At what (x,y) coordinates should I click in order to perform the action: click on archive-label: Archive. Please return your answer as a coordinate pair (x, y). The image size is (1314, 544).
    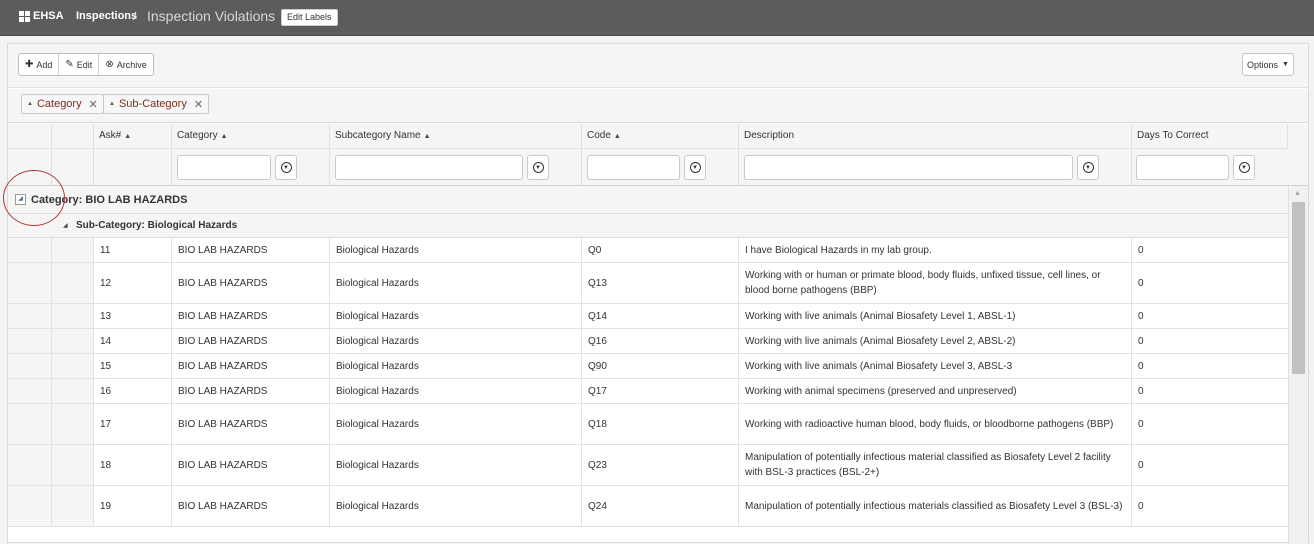
    Looking at the image, I should click on (131, 64).